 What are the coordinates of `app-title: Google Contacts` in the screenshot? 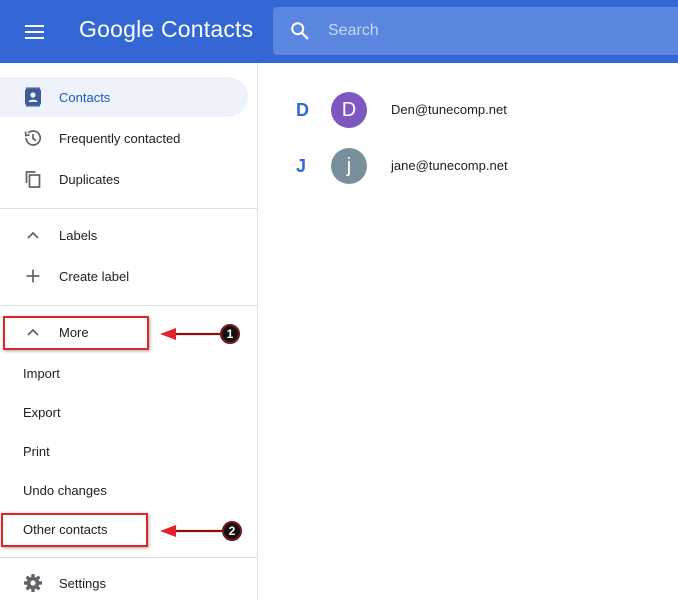 It's located at (166, 29).